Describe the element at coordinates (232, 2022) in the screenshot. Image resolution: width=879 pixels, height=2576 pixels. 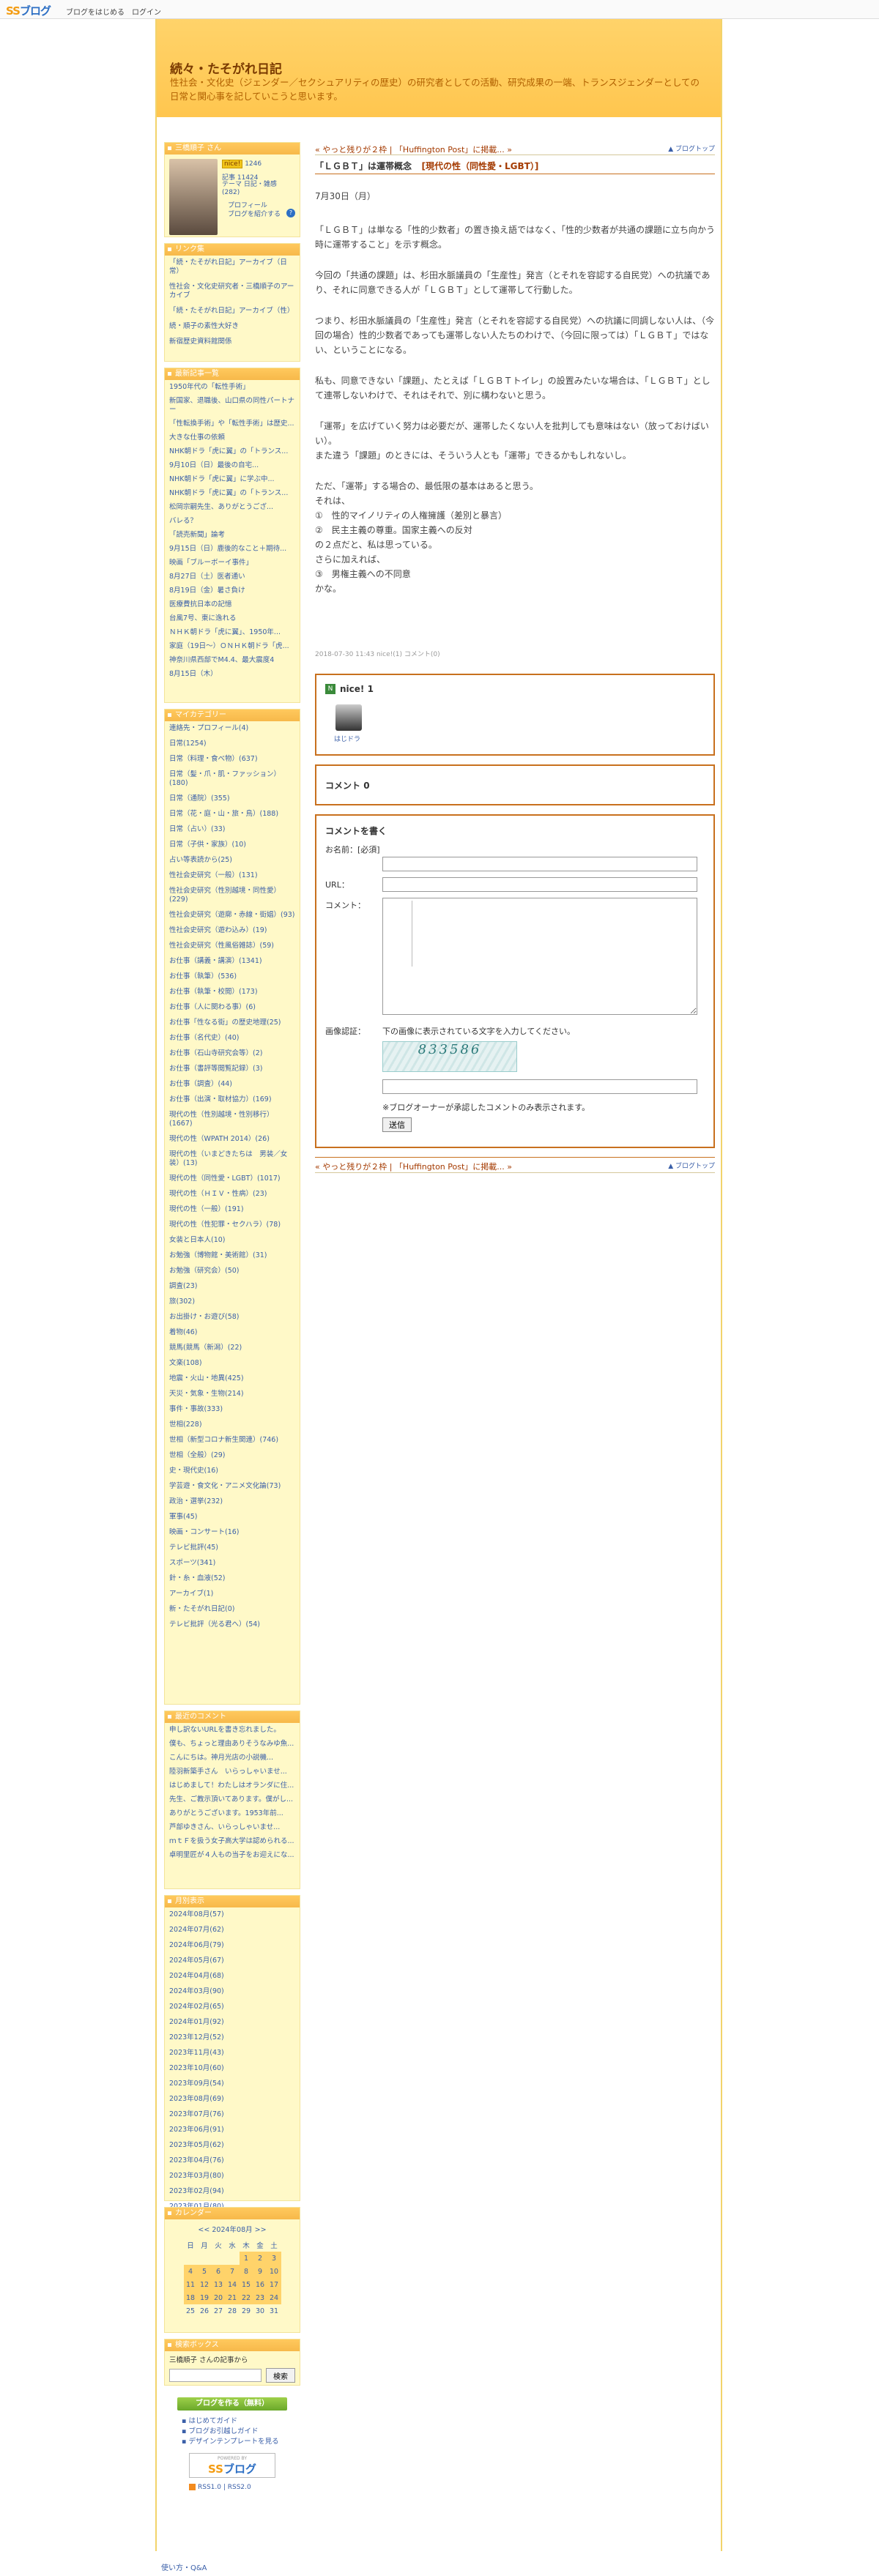
I see `archive-item: 2024年01月(92)` at that location.